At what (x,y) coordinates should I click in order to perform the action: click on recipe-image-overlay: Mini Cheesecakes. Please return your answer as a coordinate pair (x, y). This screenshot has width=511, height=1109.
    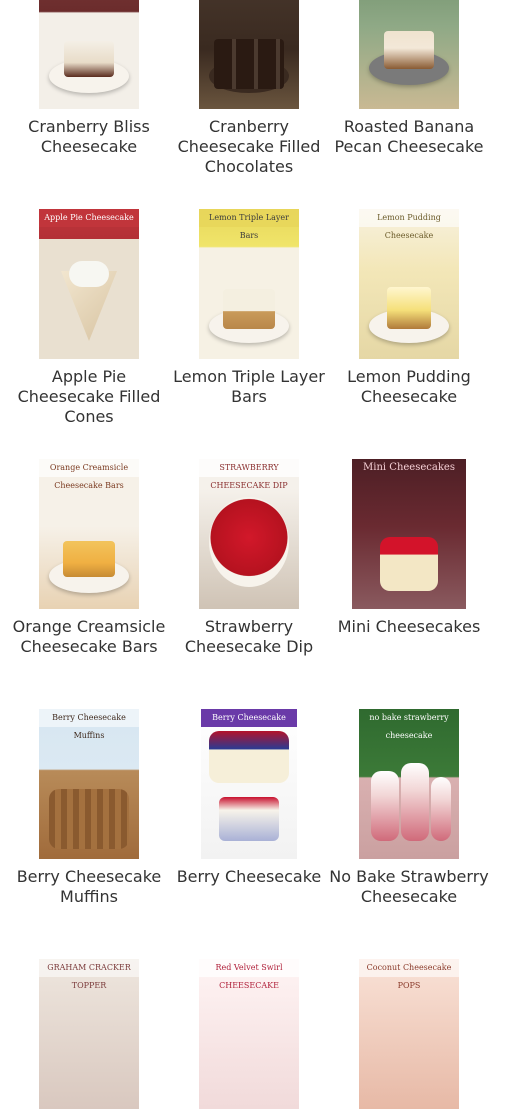
    Looking at the image, I should click on (409, 467).